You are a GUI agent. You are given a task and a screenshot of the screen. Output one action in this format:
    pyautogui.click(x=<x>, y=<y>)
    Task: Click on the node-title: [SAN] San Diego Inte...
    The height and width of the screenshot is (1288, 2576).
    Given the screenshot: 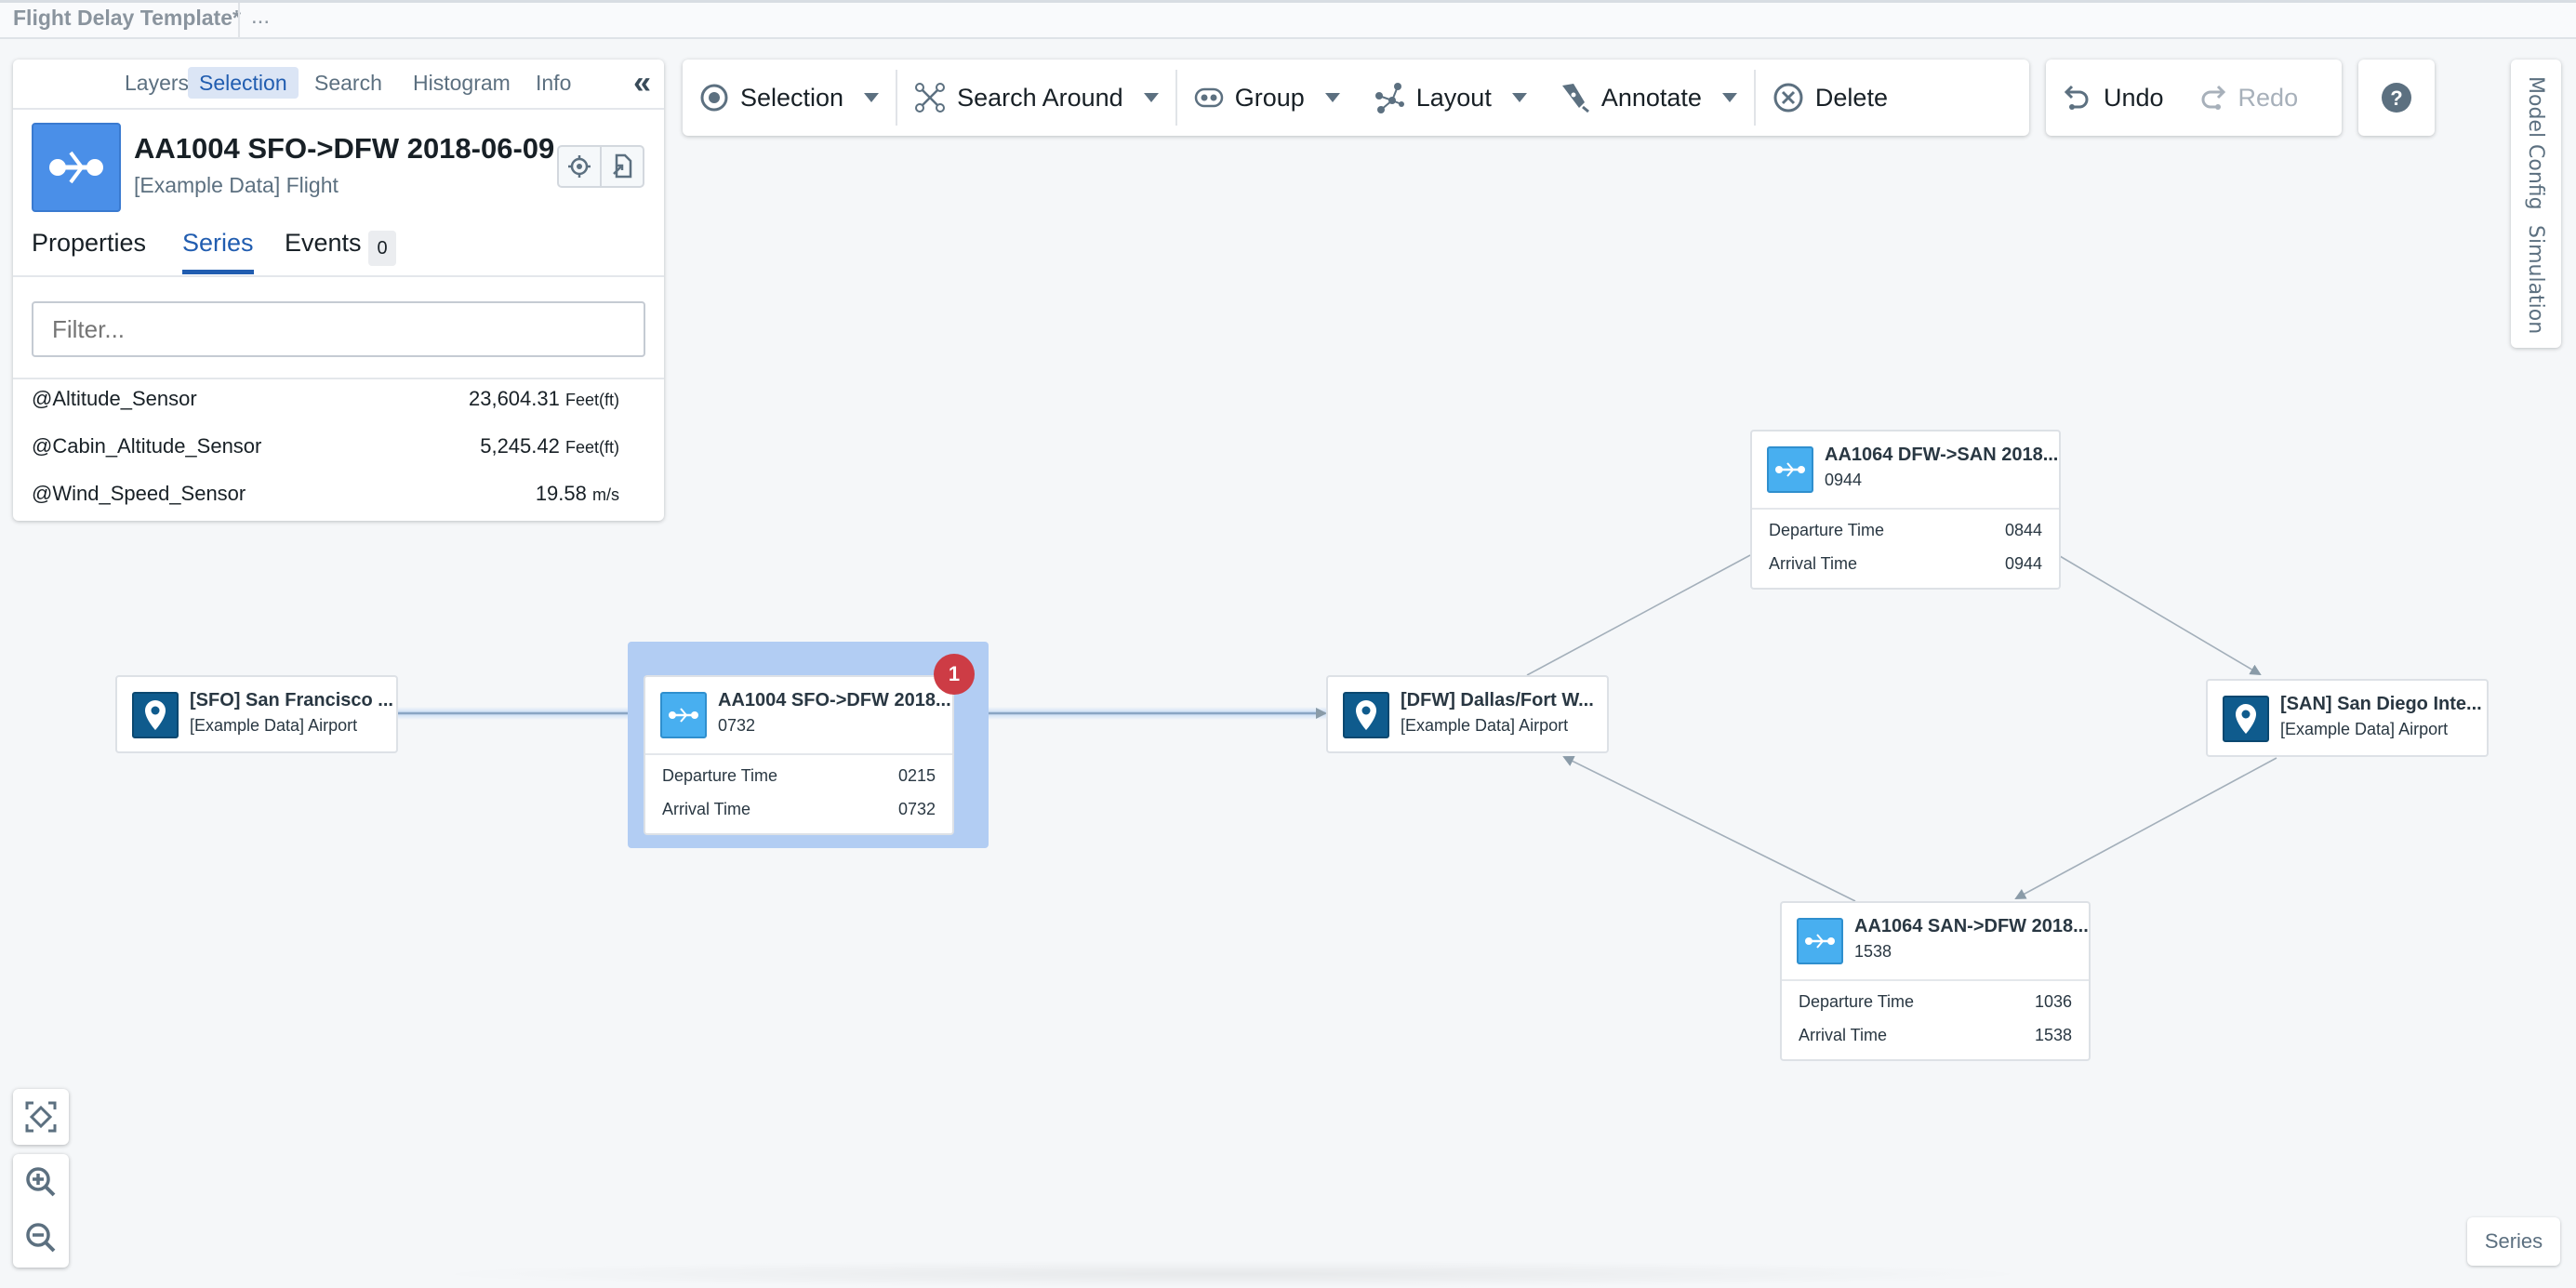 What is the action you would take?
    pyautogui.click(x=2381, y=704)
    